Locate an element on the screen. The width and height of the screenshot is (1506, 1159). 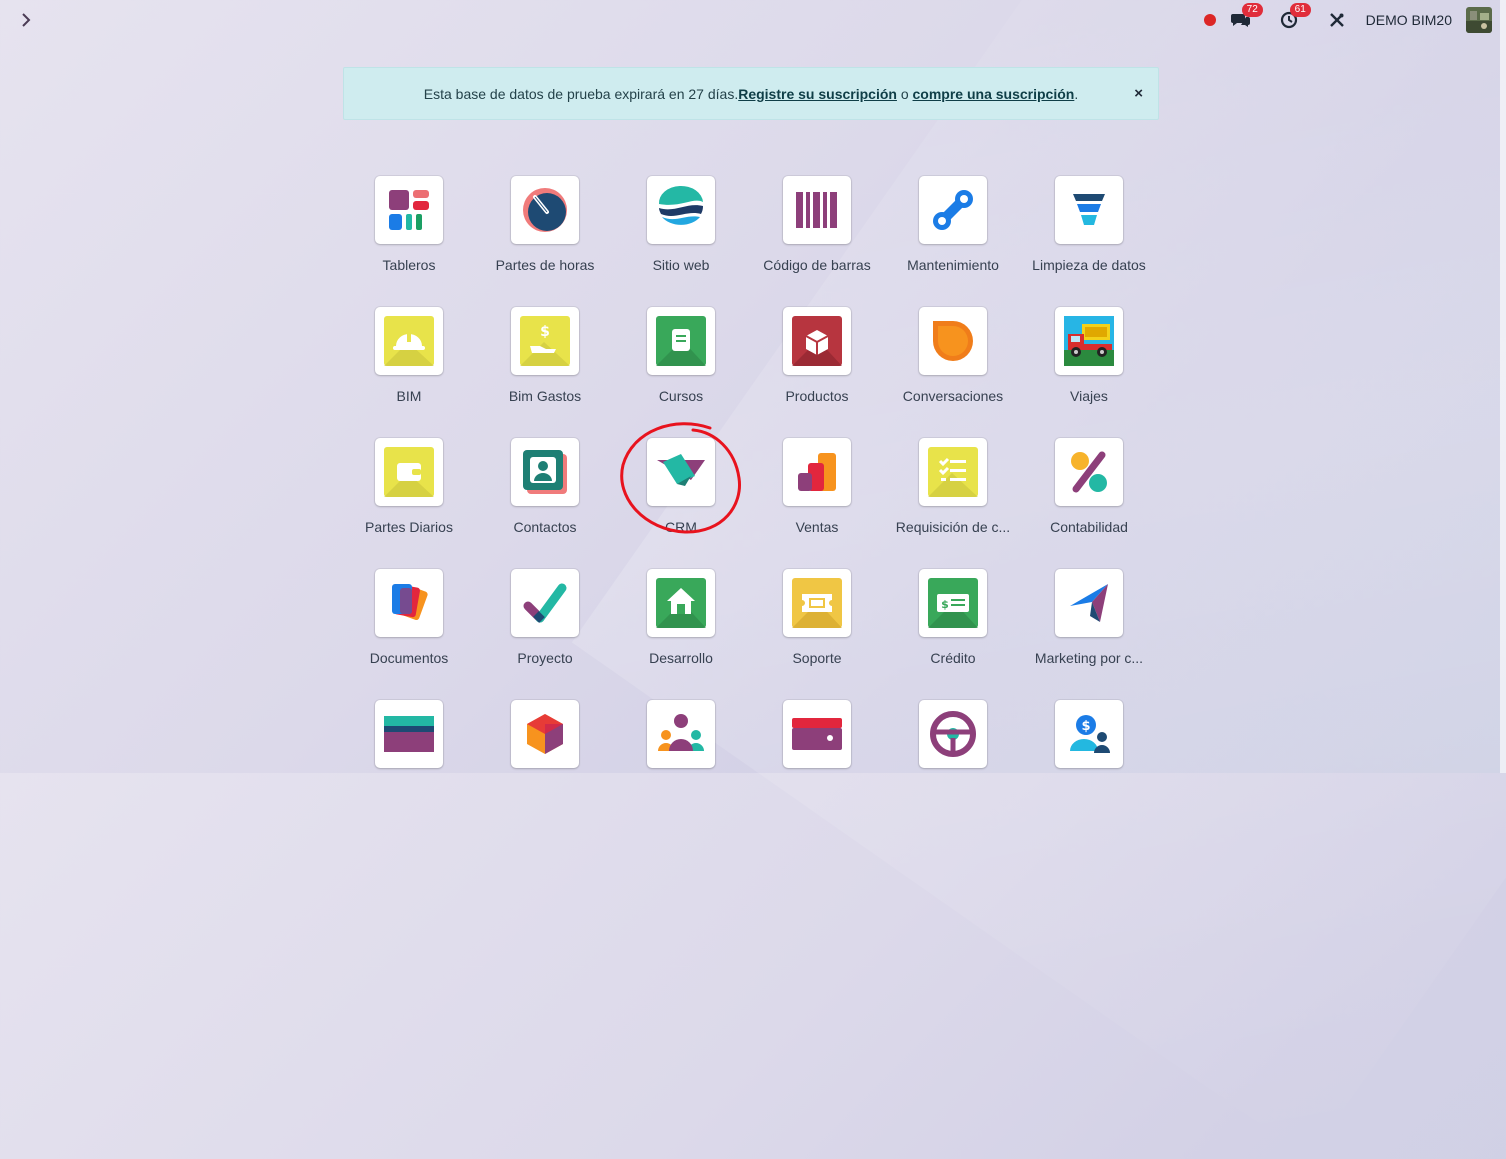
app-soporte: Soporte is located at coordinates (817, 617).